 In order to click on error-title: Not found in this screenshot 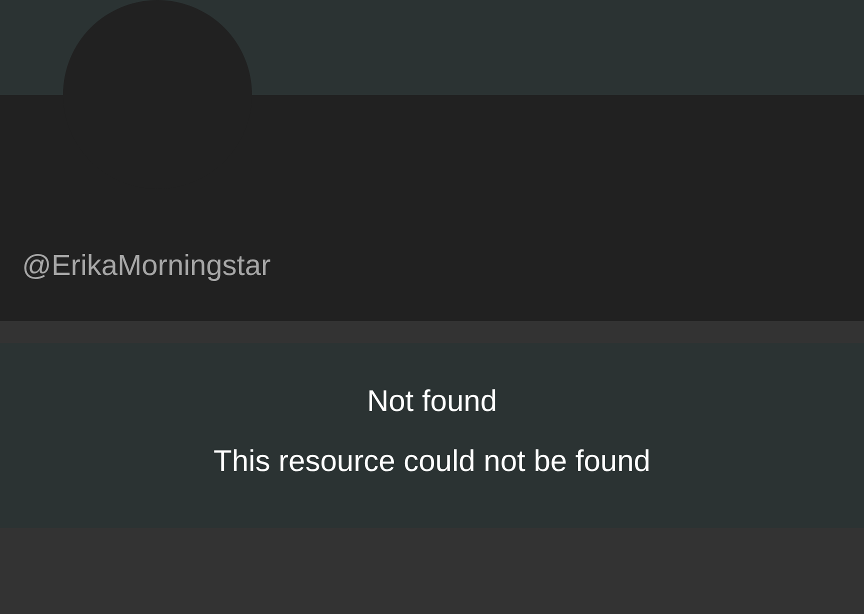, I will do `click(432, 402)`.